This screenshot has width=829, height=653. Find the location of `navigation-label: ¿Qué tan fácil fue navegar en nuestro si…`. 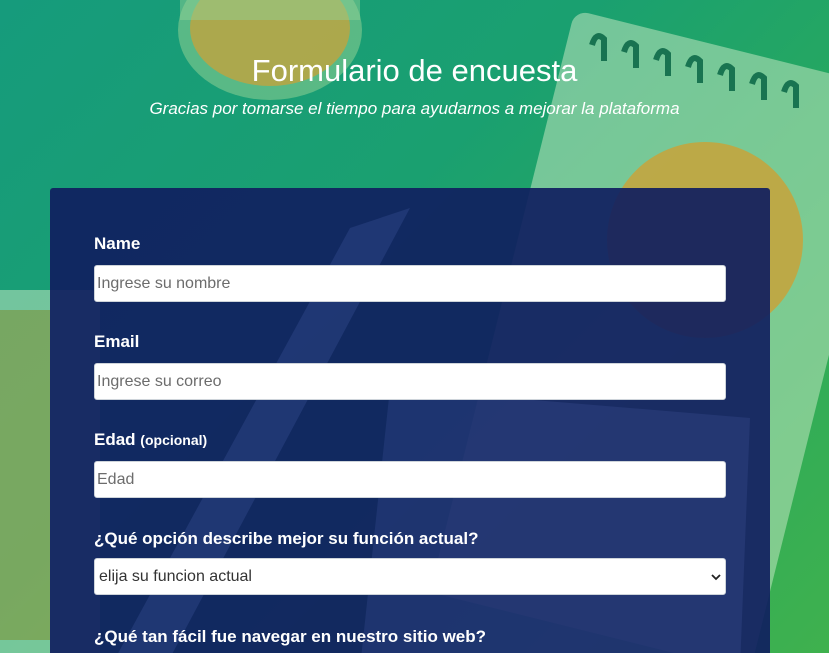

navigation-label: ¿Qué tan fácil fue navegar en nuestro si… is located at coordinates (290, 636).